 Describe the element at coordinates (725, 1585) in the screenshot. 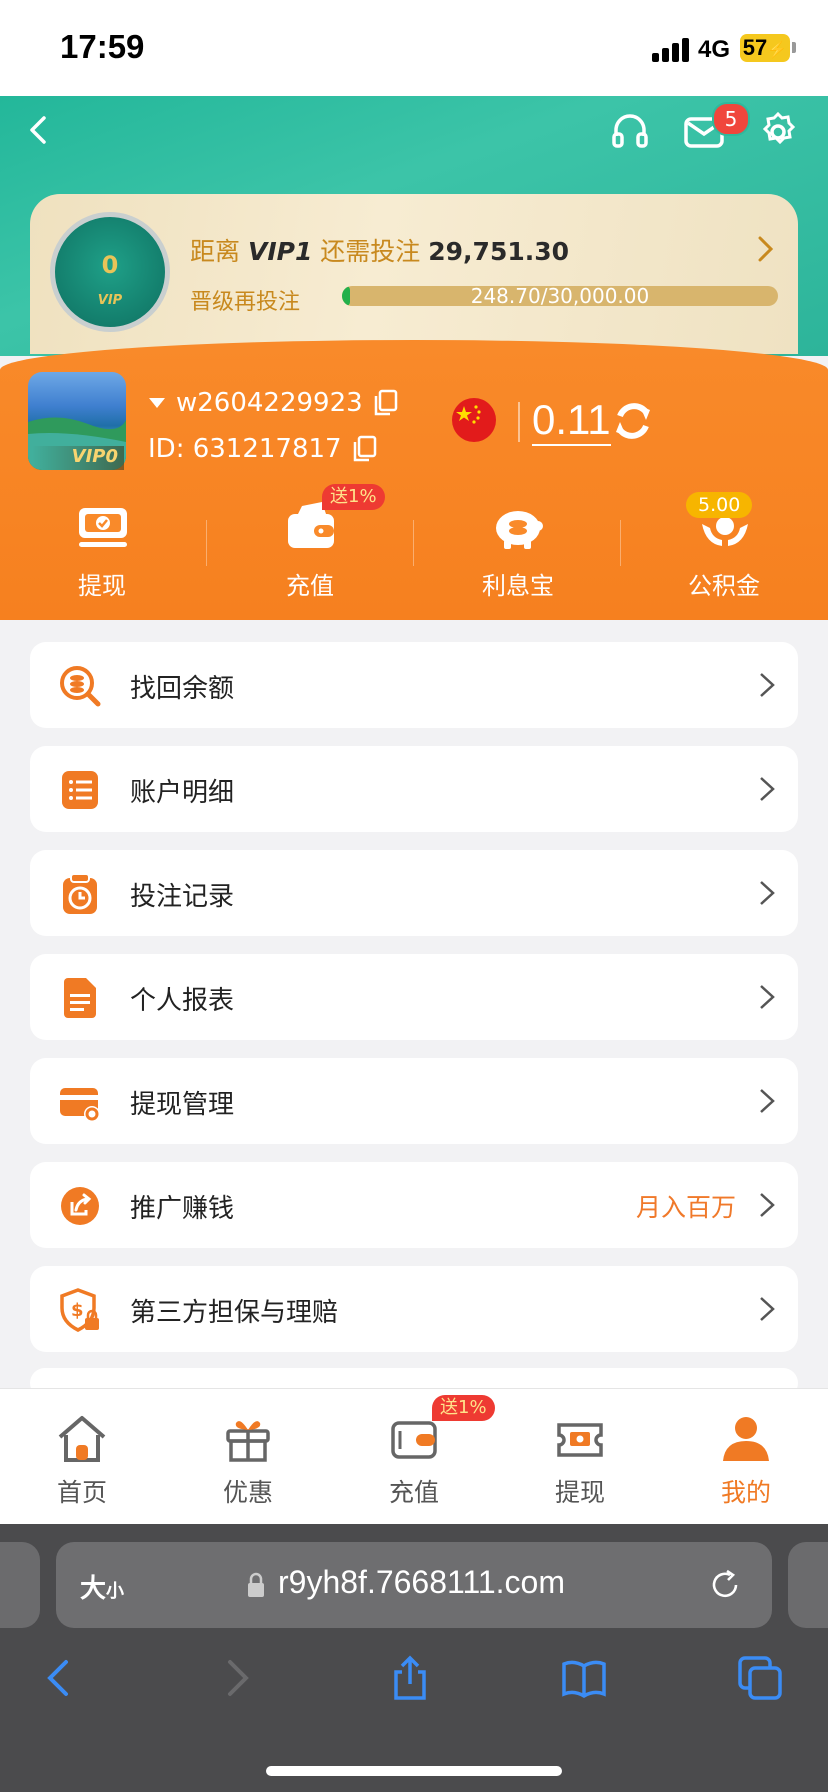

I see `reload-icon` at that location.